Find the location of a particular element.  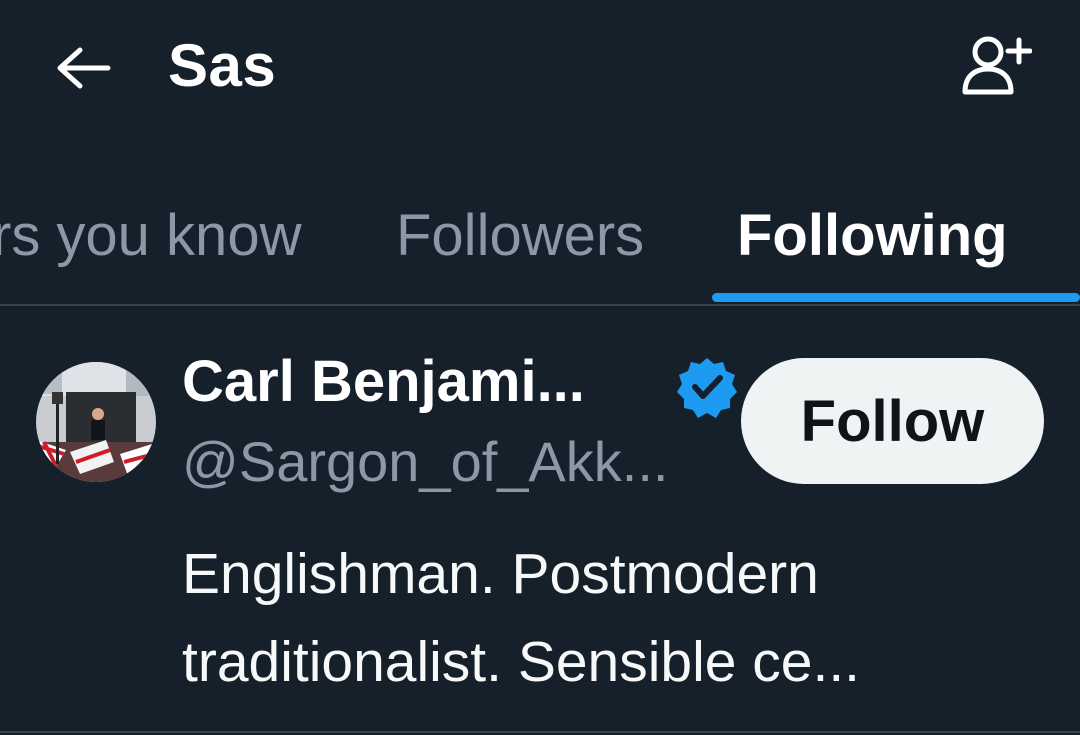

arrow-left-icon is located at coordinates (84, 68).